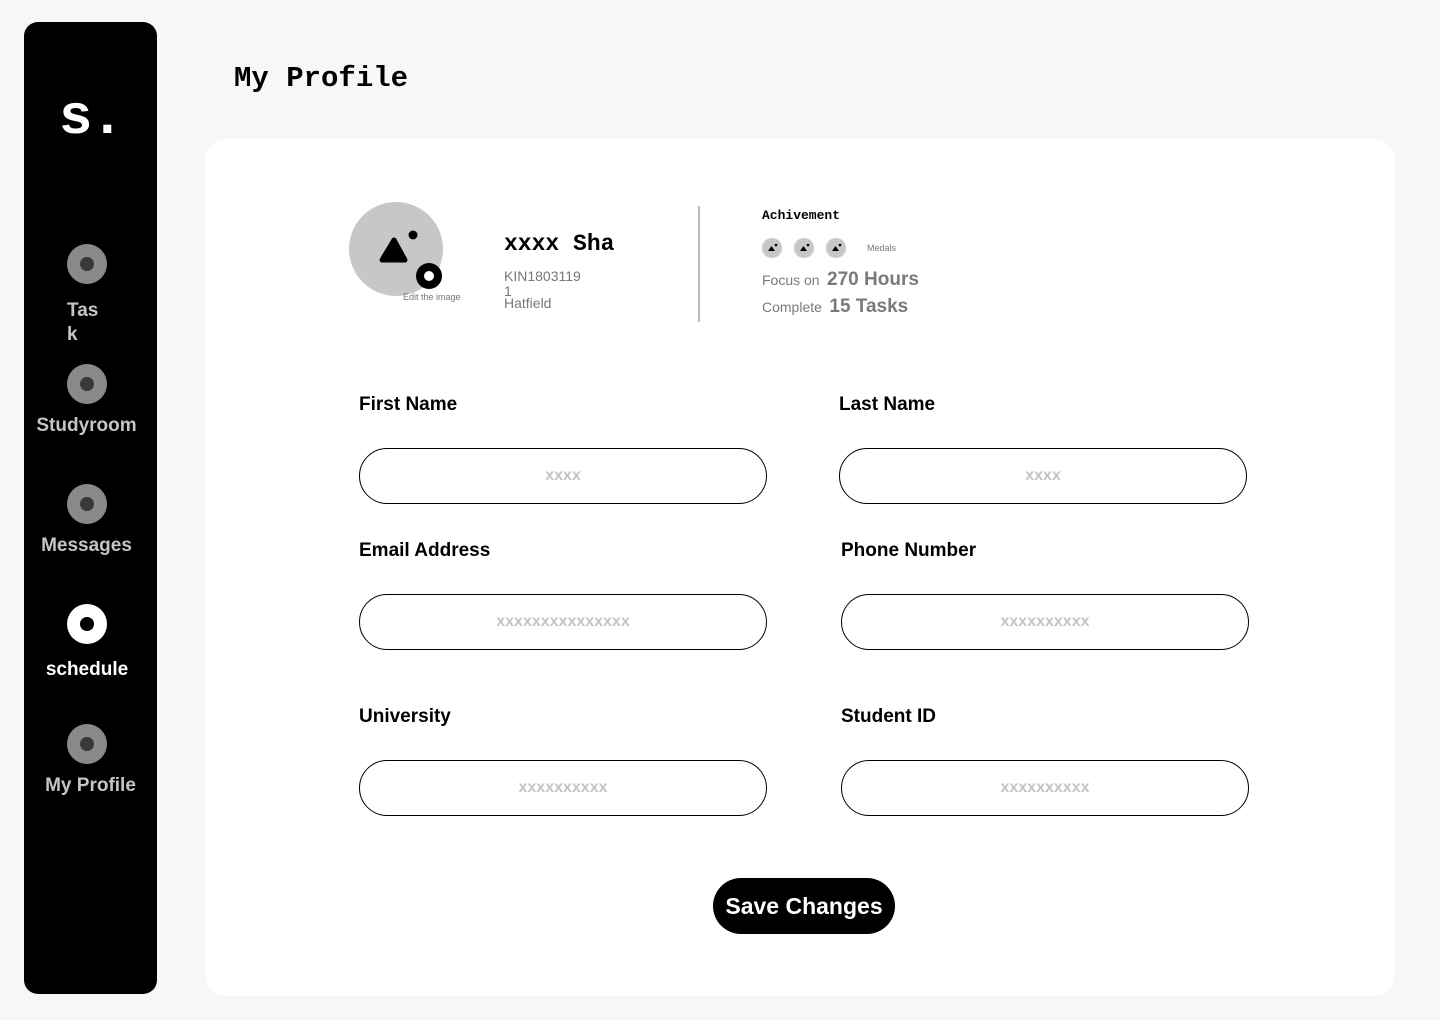 This screenshot has width=1440, height=1020. I want to click on divider, so click(699, 264).